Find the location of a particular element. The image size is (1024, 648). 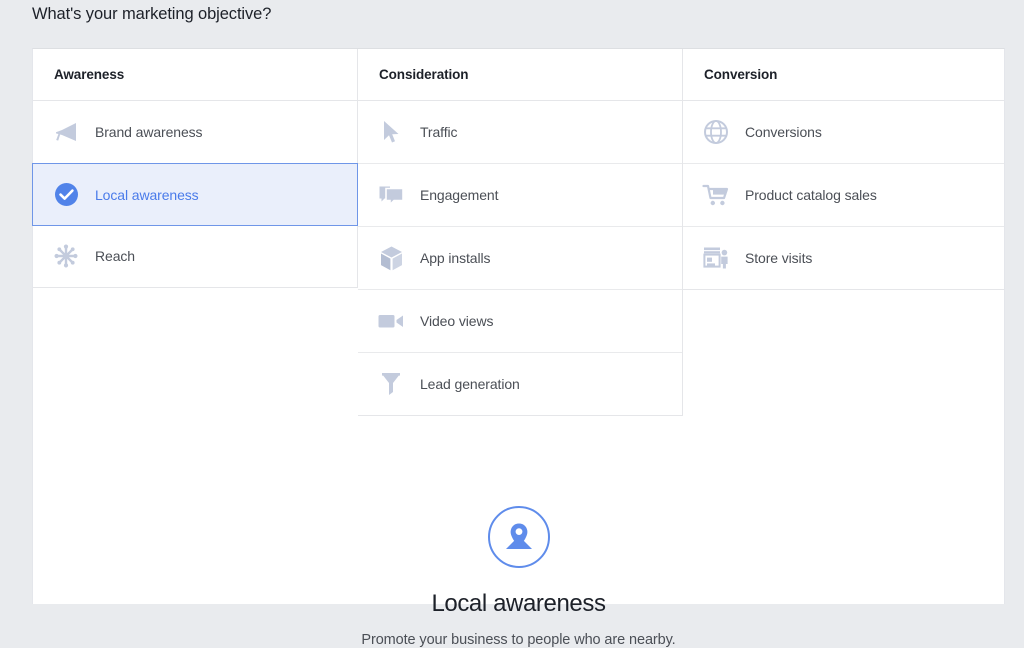

funnel-icon is located at coordinates (391, 384).